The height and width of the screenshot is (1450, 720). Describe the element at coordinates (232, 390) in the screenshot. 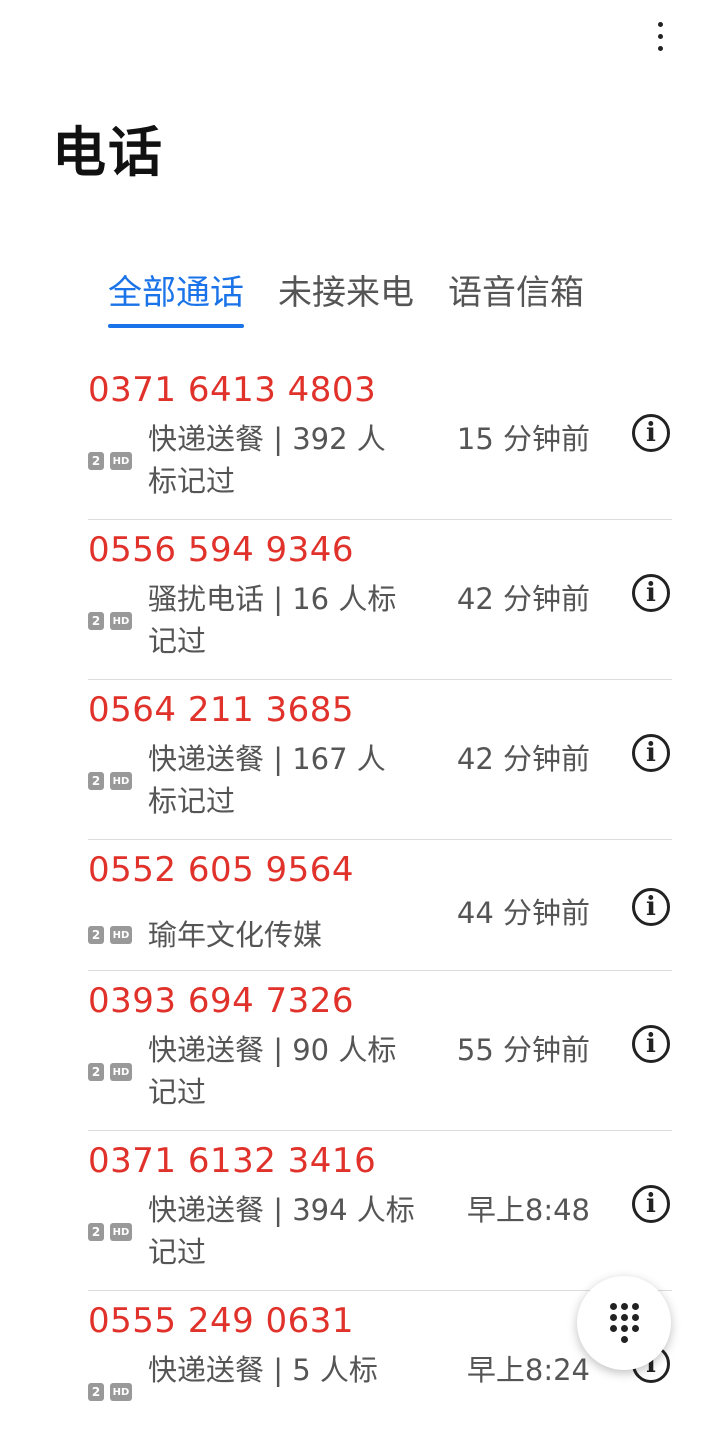

I see `phone-number: 0371 6413 4803` at that location.